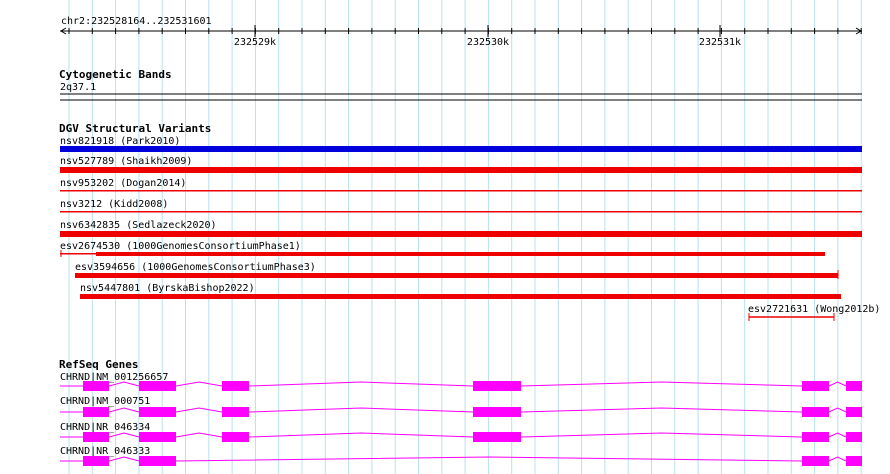 This screenshot has height=474, width=890. Describe the element at coordinates (195, 267) in the screenshot. I see `variant-label: esv3594656 (1000GenomesConsortiumPhase3)` at that location.